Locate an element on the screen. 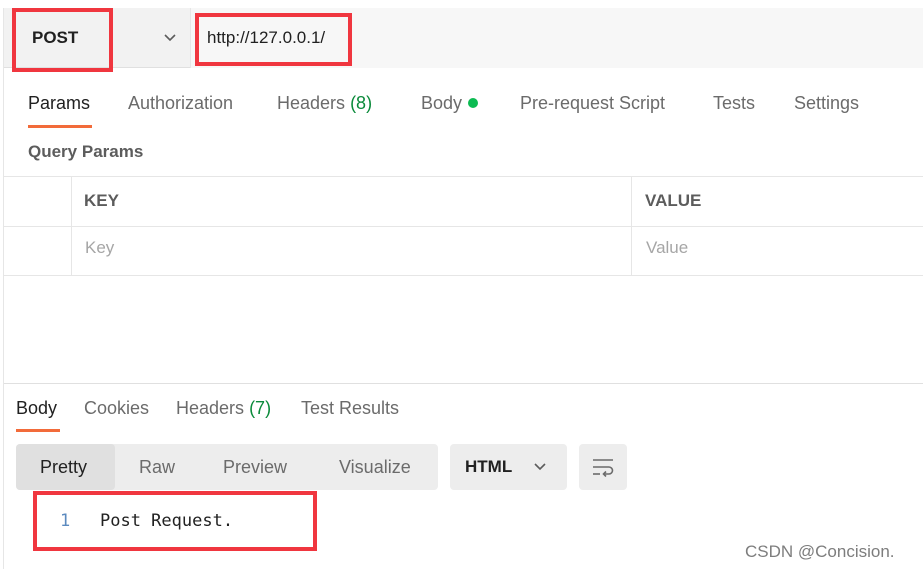 The height and width of the screenshot is (569, 923). response-tab-body: Body is located at coordinates (36, 408).